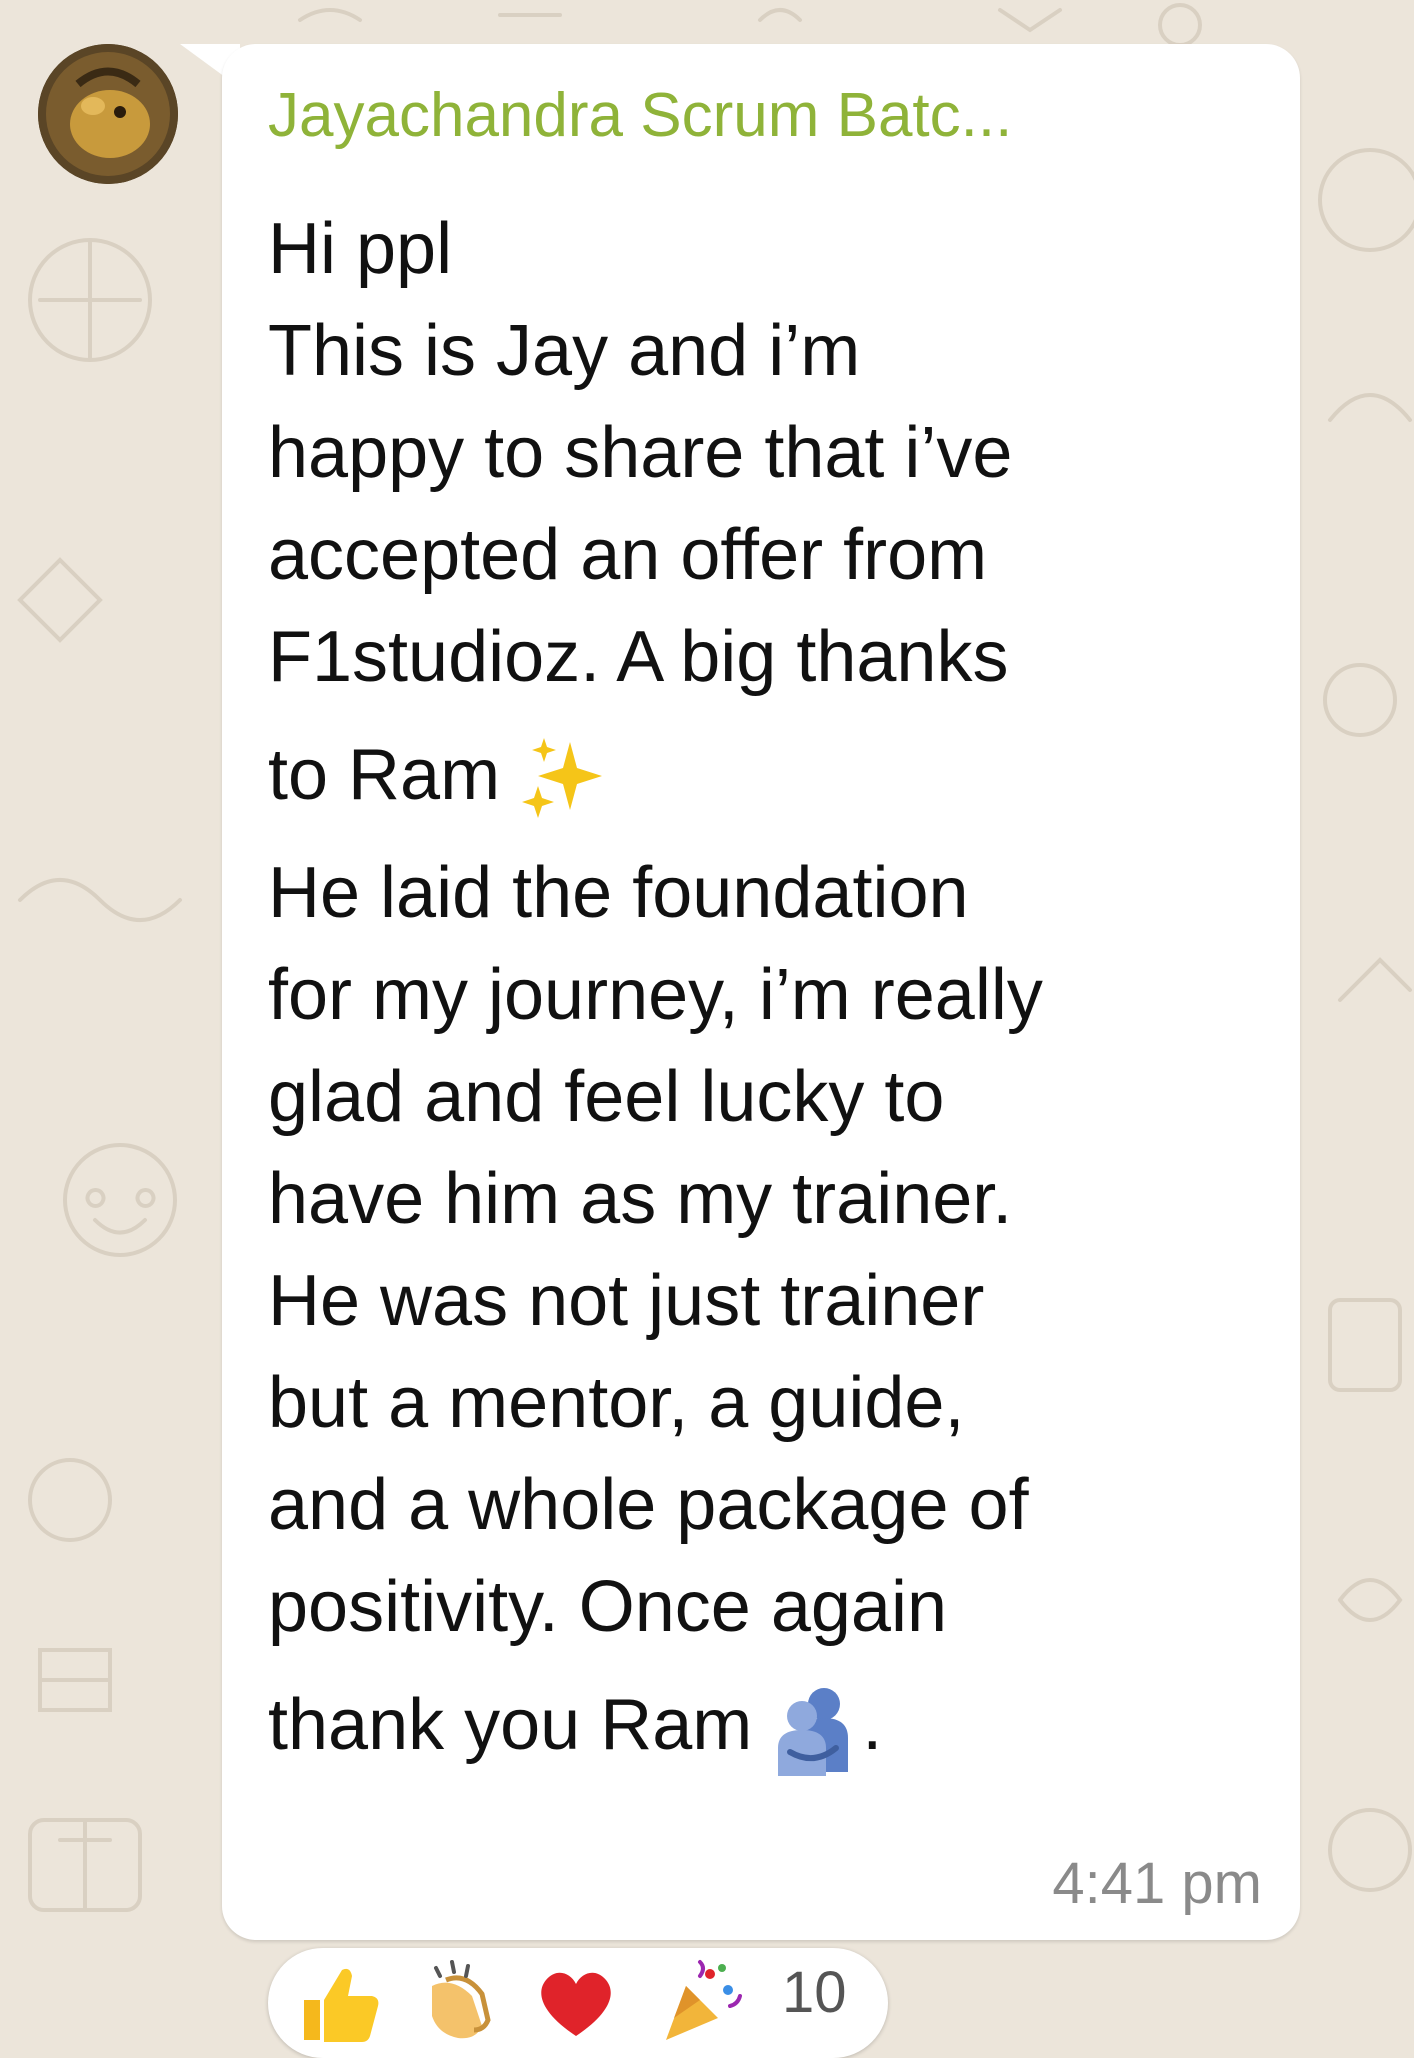  Describe the element at coordinates (618, 893) in the screenshot. I see `message-line: He laid the foundation` at that location.